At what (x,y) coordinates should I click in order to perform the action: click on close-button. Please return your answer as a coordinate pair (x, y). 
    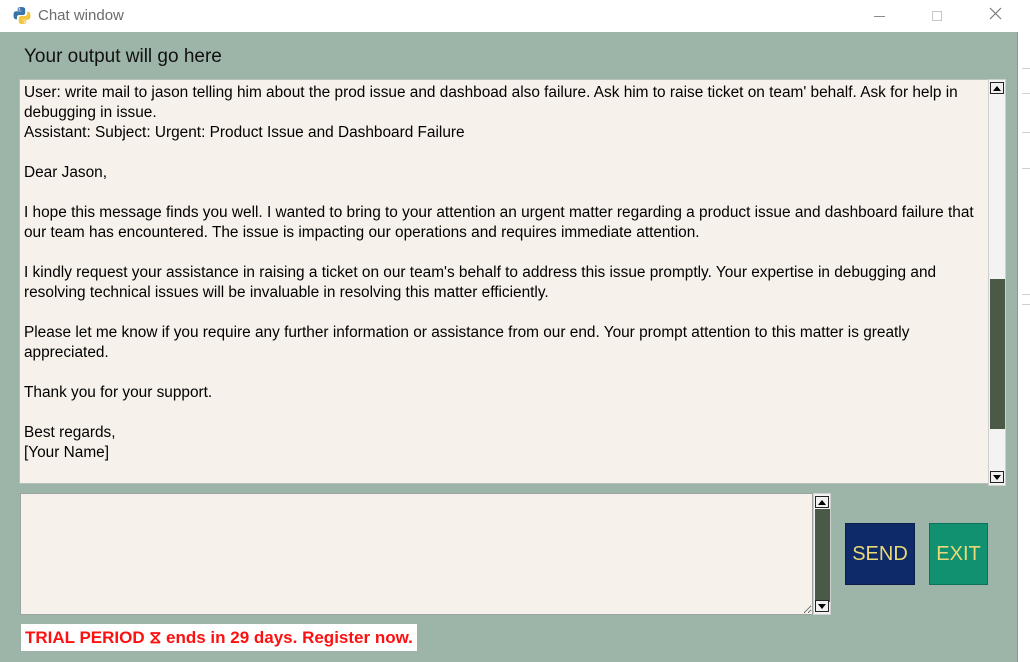
    Looking at the image, I should click on (995, 16).